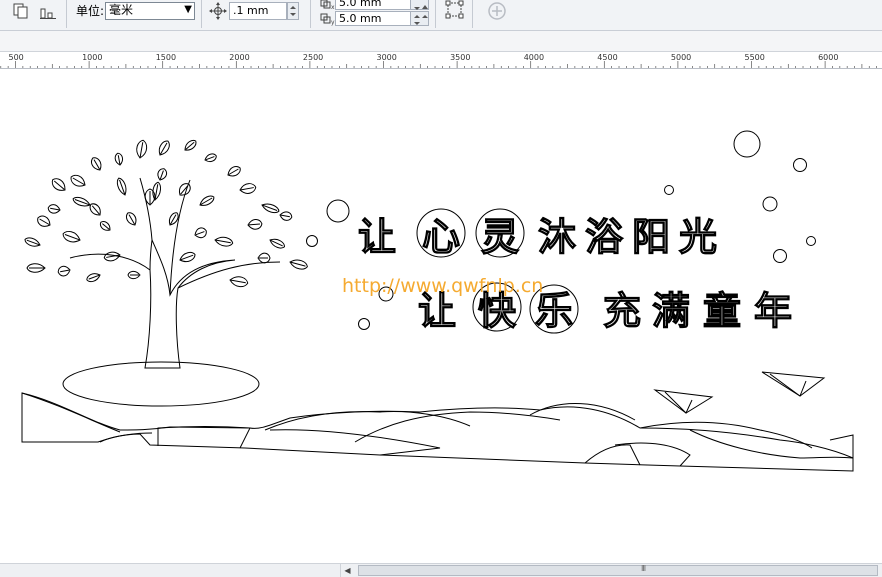 Image resolution: width=882 pixels, height=577 pixels. Describe the element at coordinates (441, 41) in the screenshot. I see `toolbar-spacer` at that location.